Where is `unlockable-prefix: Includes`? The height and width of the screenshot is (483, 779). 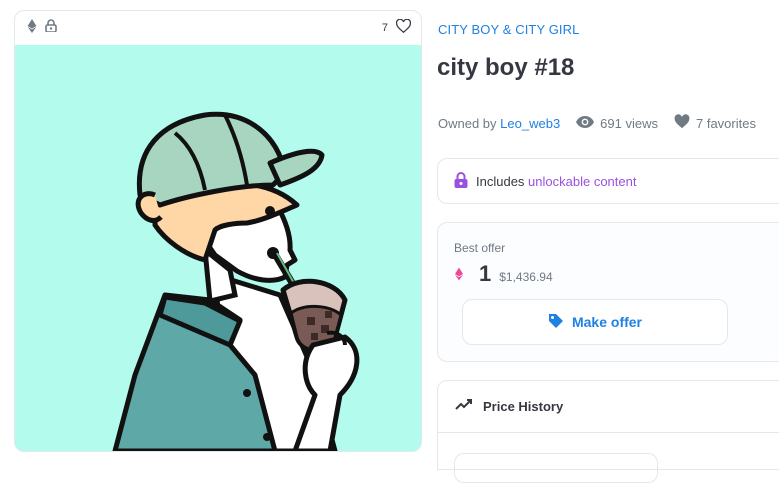 unlockable-prefix: Includes is located at coordinates (500, 181).